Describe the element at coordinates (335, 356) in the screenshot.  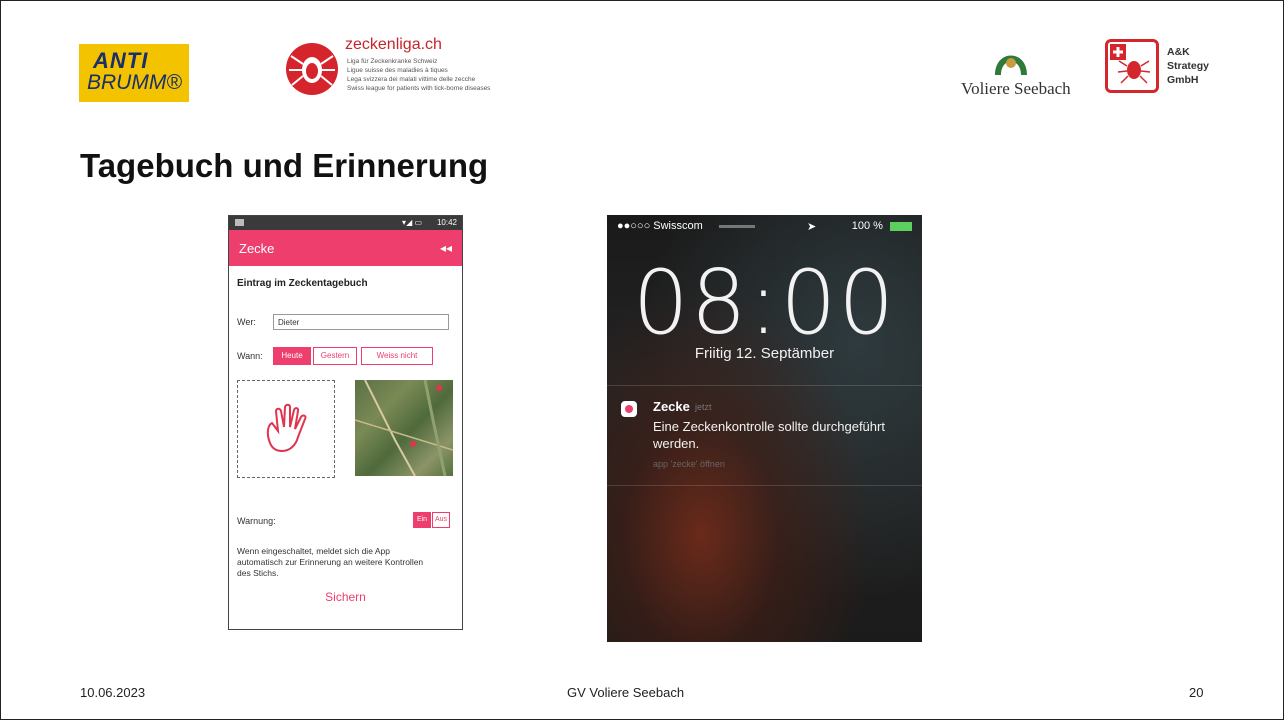
I see `wann-option-gestern: Gestern` at that location.